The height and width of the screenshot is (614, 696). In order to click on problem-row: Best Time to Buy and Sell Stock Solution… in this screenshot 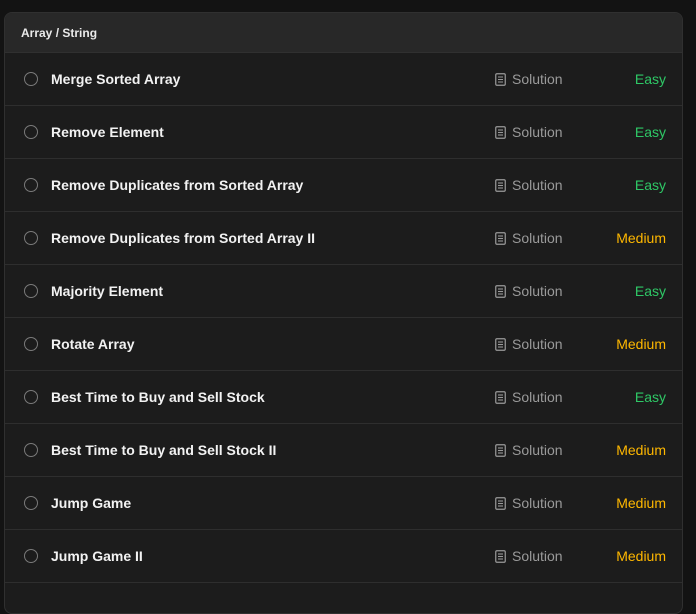, I will do `click(343, 397)`.